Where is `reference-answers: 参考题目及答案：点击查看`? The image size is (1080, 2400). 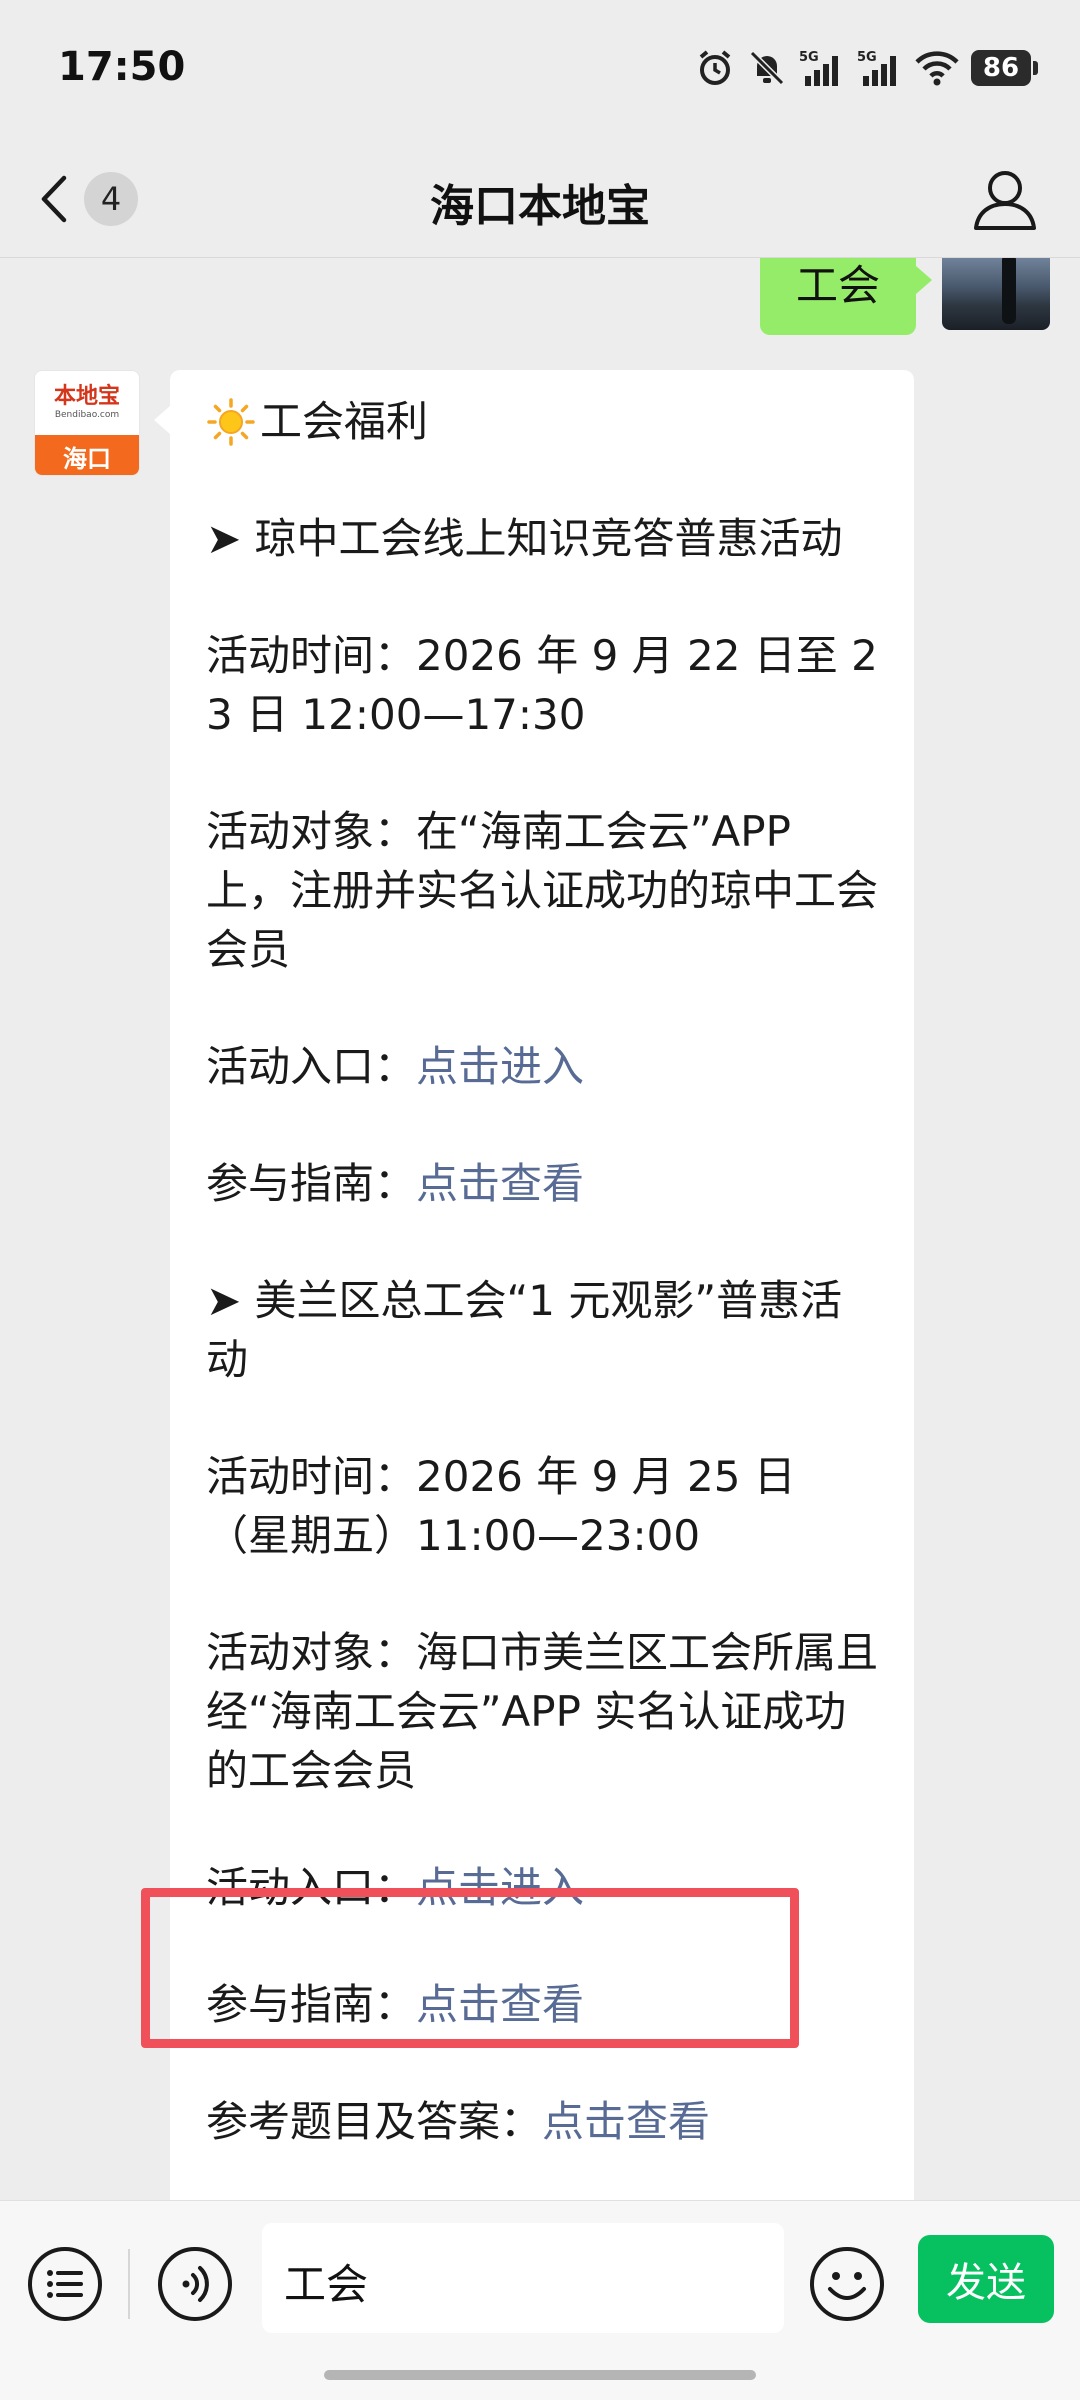 reference-answers: 参考题目及答案：点击查看 is located at coordinates (542, 2121).